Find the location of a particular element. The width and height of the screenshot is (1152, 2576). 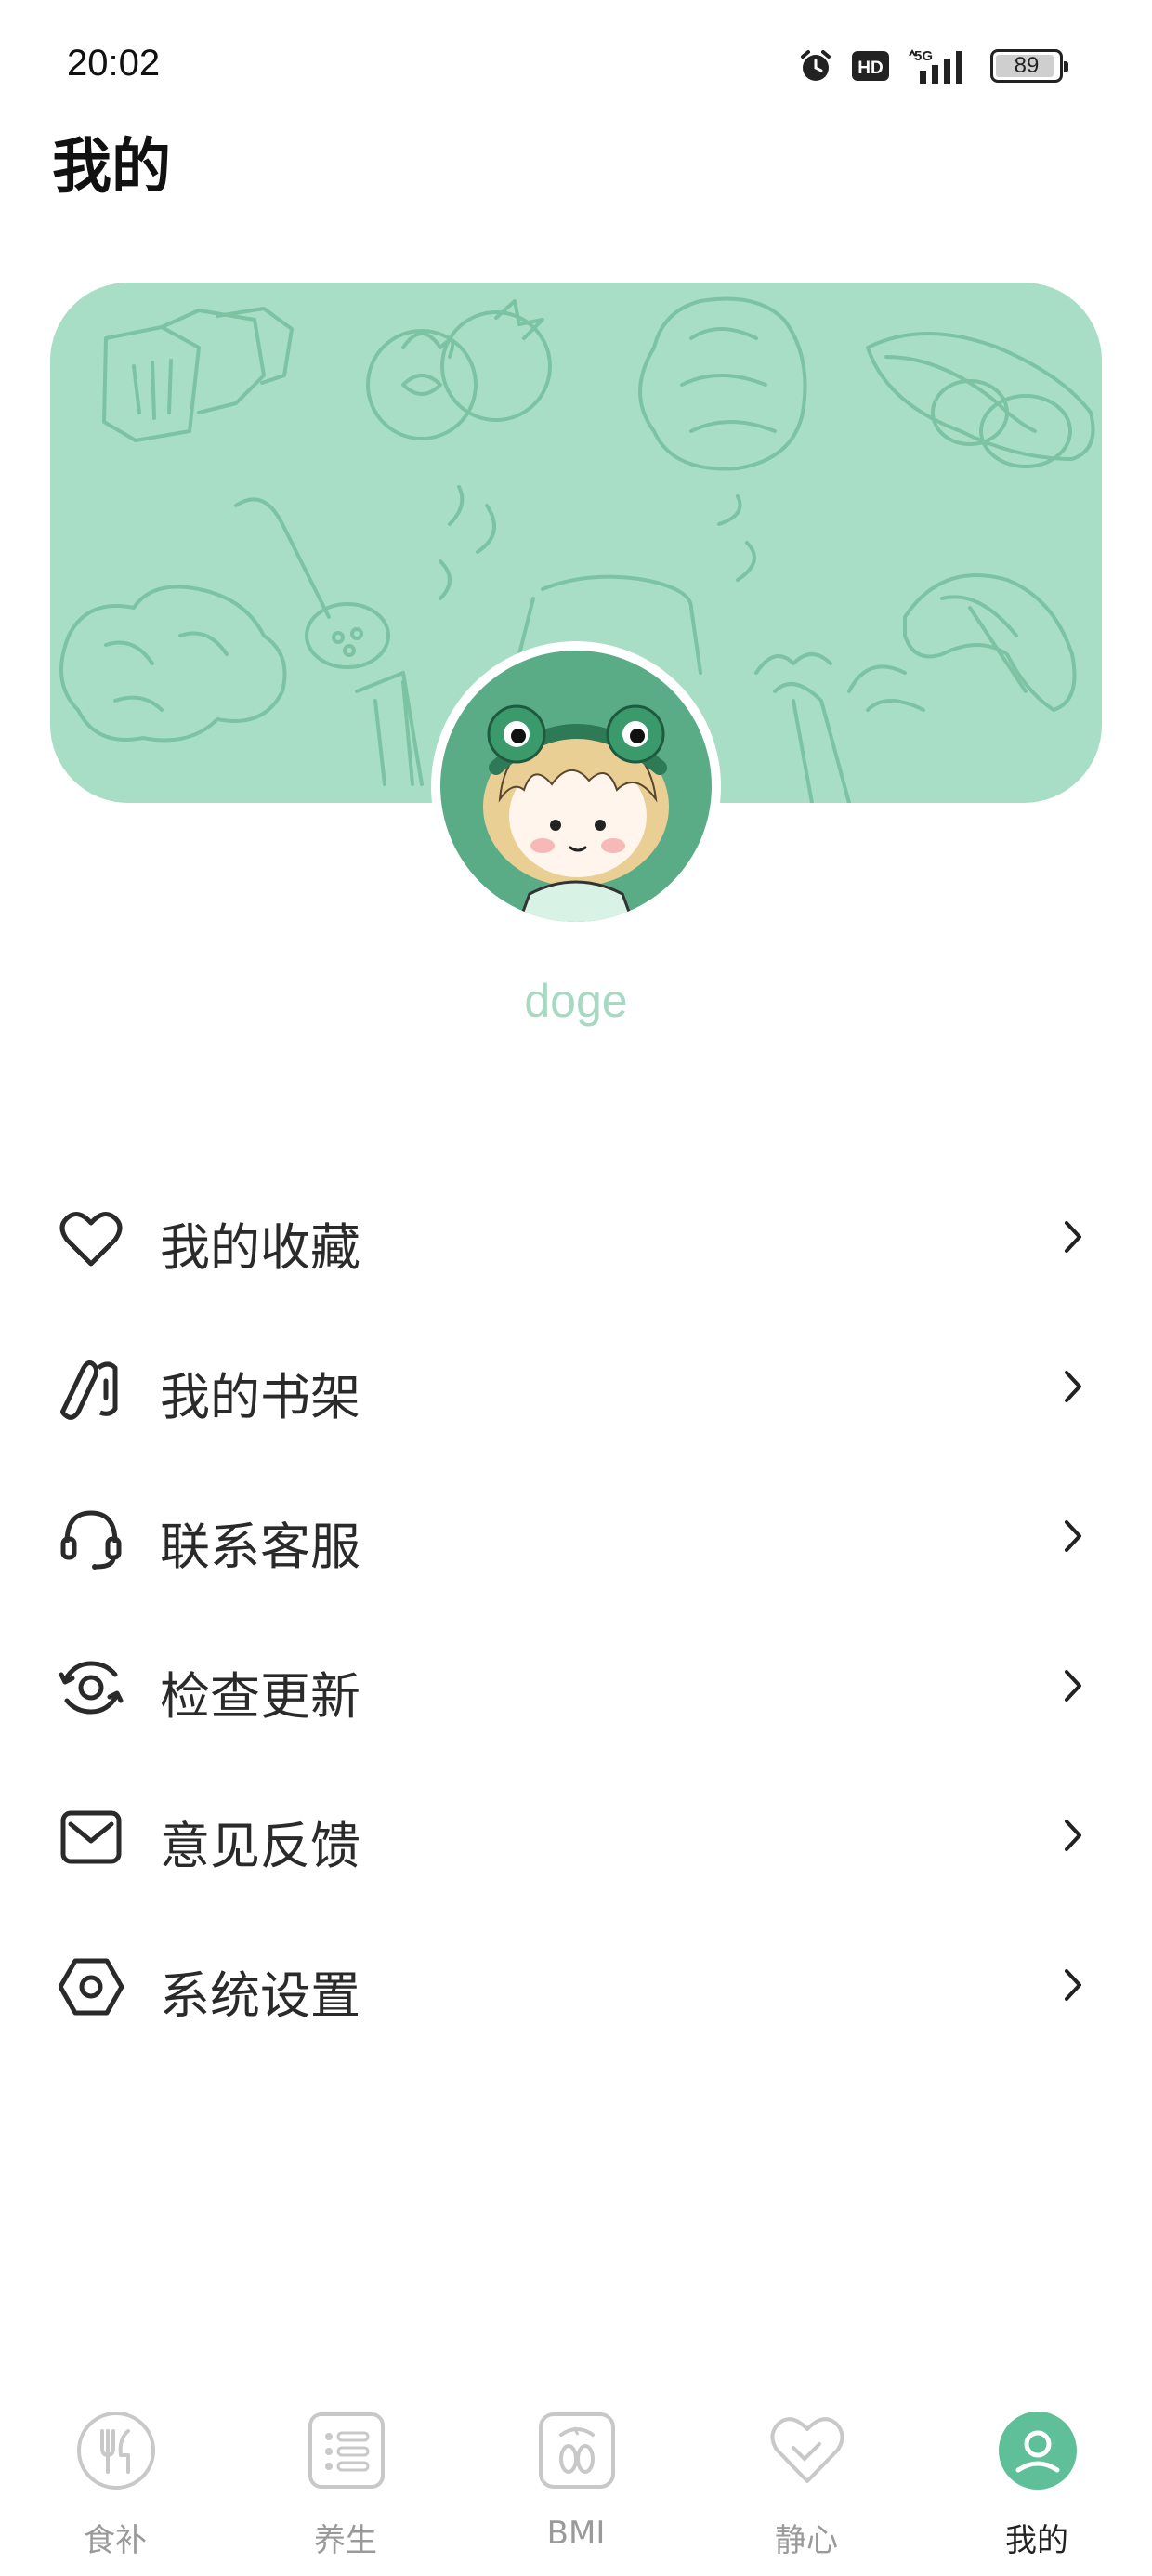

bookshelf-icon is located at coordinates (91, 1388).